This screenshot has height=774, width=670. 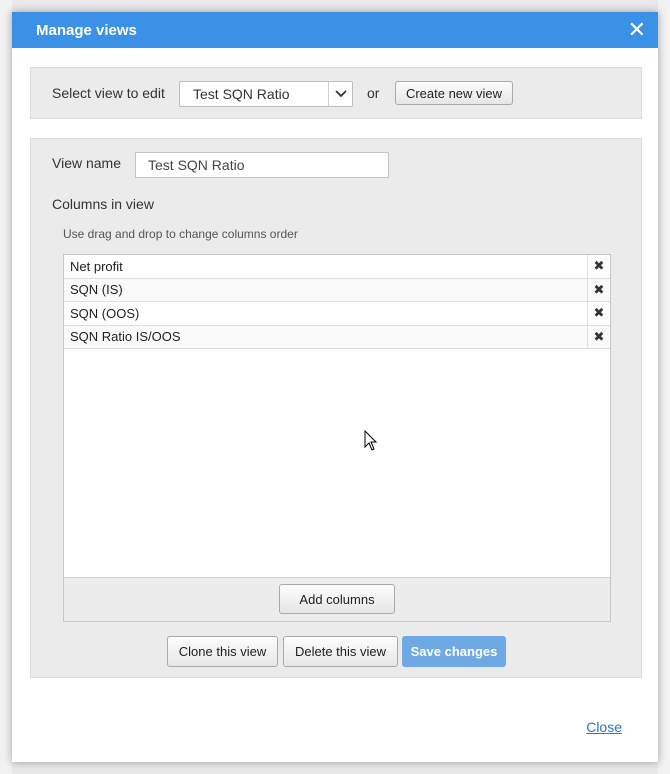 What do you see at coordinates (103, 204) in the screenshot?
I see `columns-in-view-label: Columns in view` at bounding box center [103, 204].